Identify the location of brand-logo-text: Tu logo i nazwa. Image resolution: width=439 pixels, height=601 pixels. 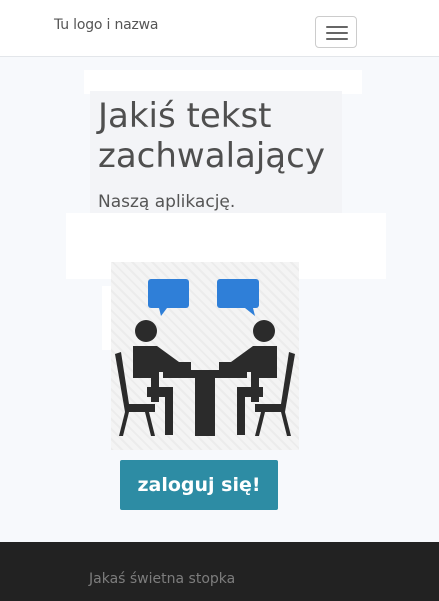
(106, 25).